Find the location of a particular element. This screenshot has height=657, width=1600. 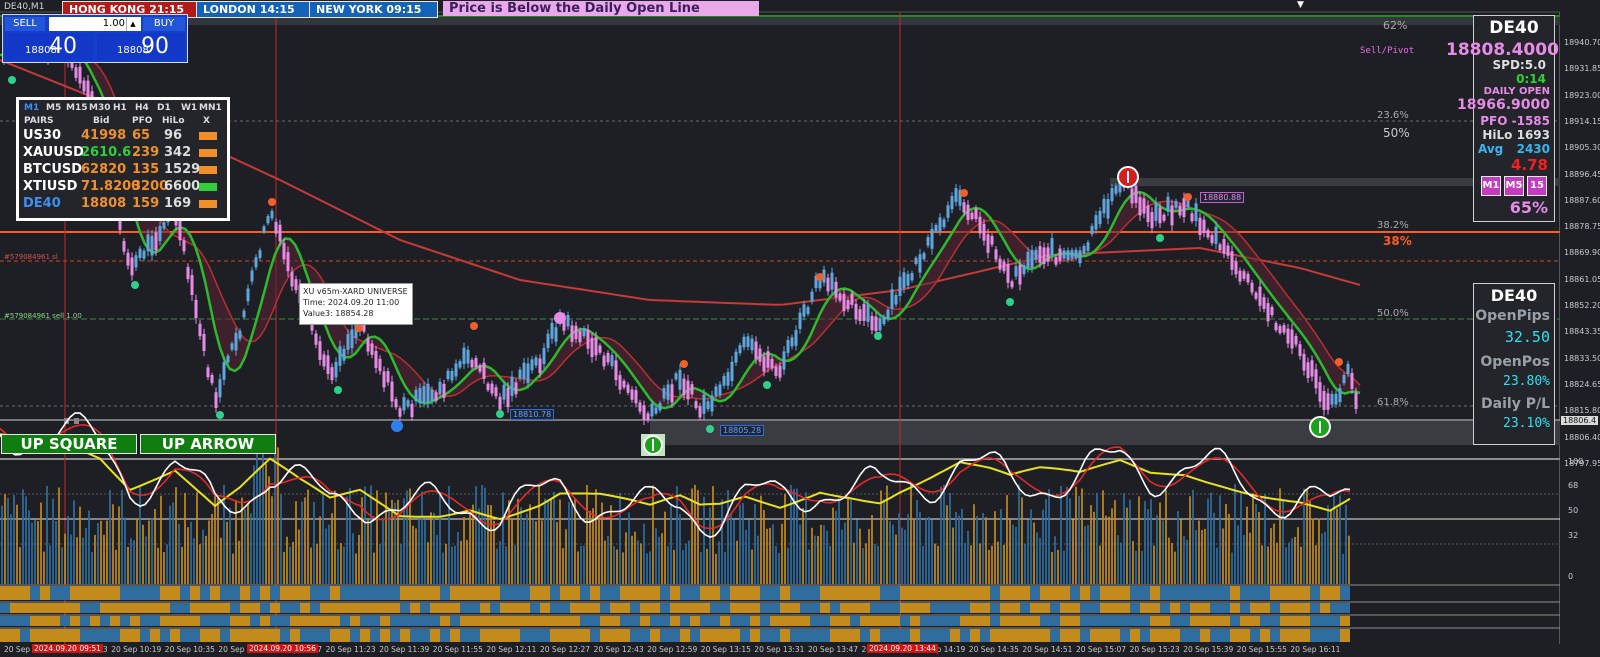

sell-price-button: 18808 40 is located at coordinates (49, 46).